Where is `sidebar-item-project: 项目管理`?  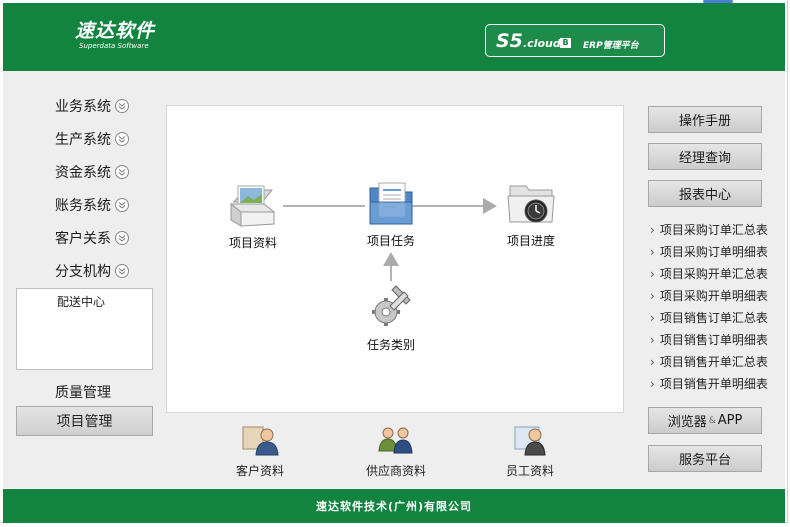 sidebar-item-project: 项目管理 is located at coordinates (84, 421).